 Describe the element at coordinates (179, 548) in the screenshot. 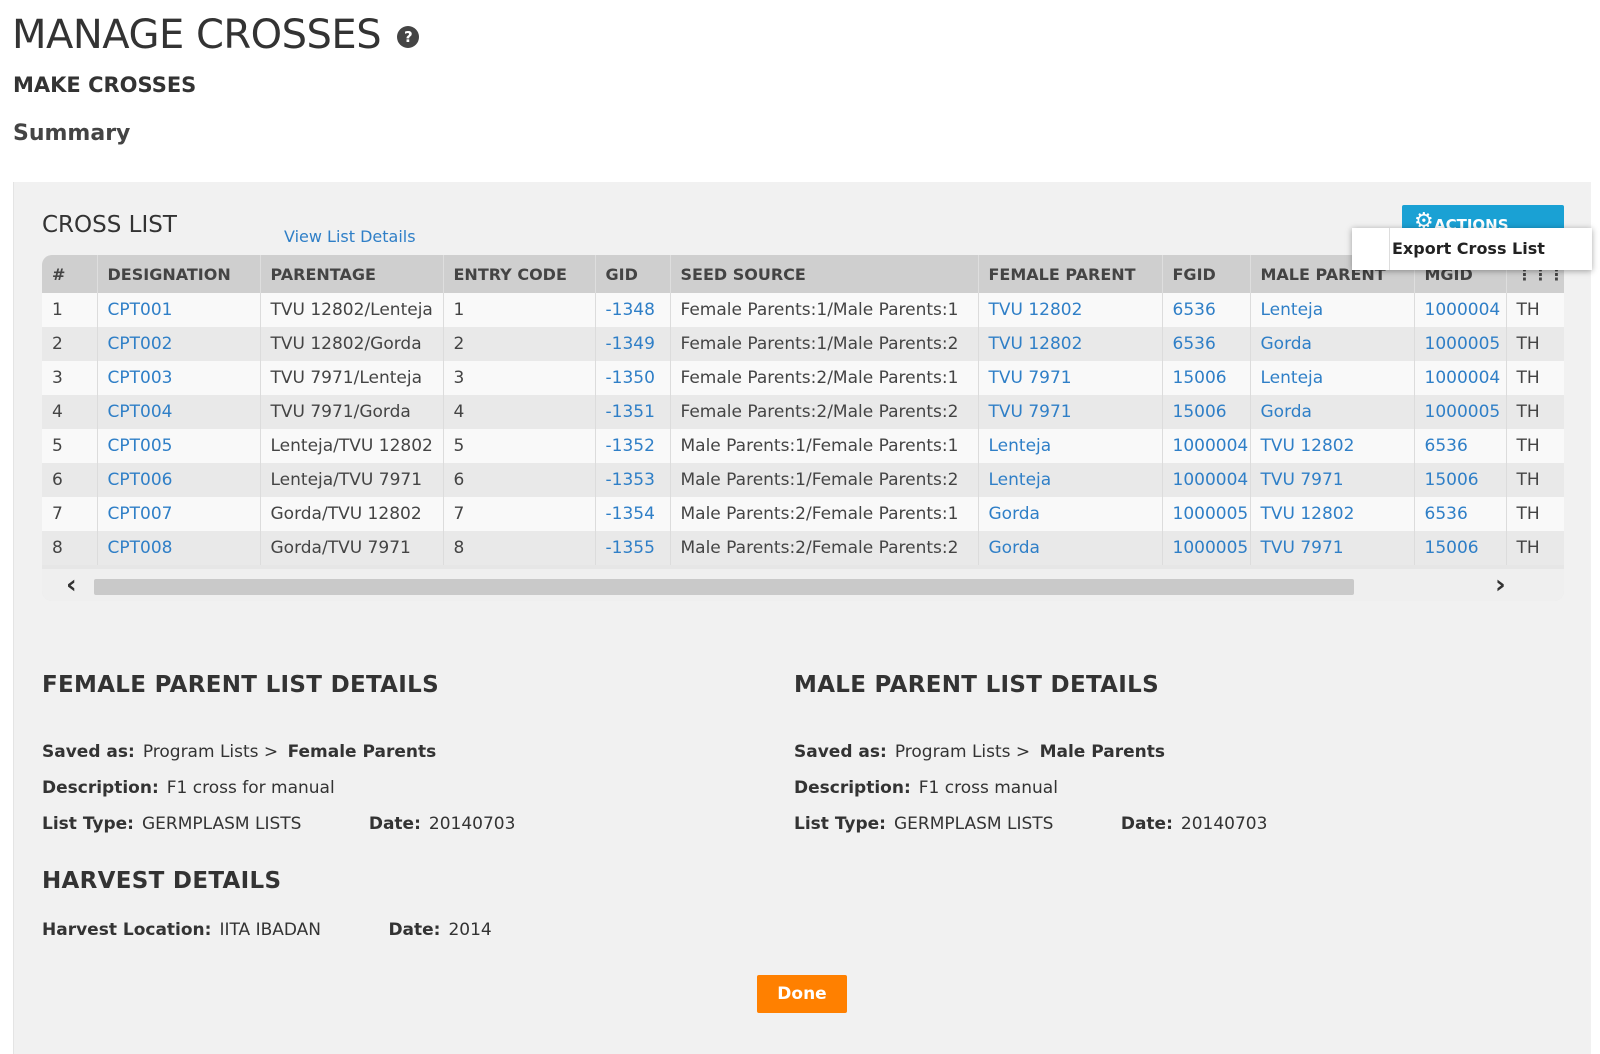

I see `cell-designation: CPT008` at that location.